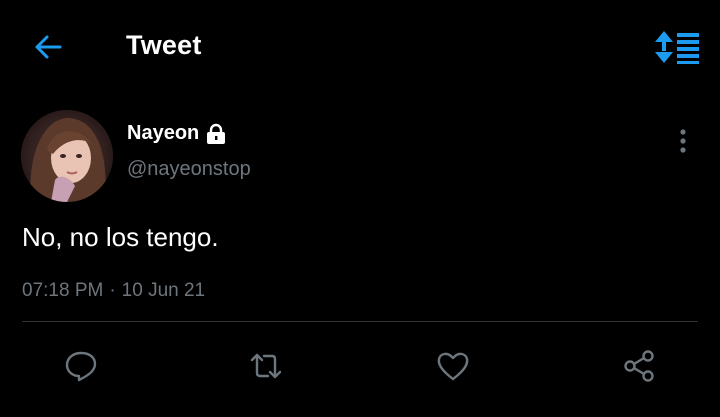 This screenshot has width=720, height=417. What do you see at coordinates (163, 133) in the screenshot?
I see `author-name: Nayeon` at bounding box center [163, 133].